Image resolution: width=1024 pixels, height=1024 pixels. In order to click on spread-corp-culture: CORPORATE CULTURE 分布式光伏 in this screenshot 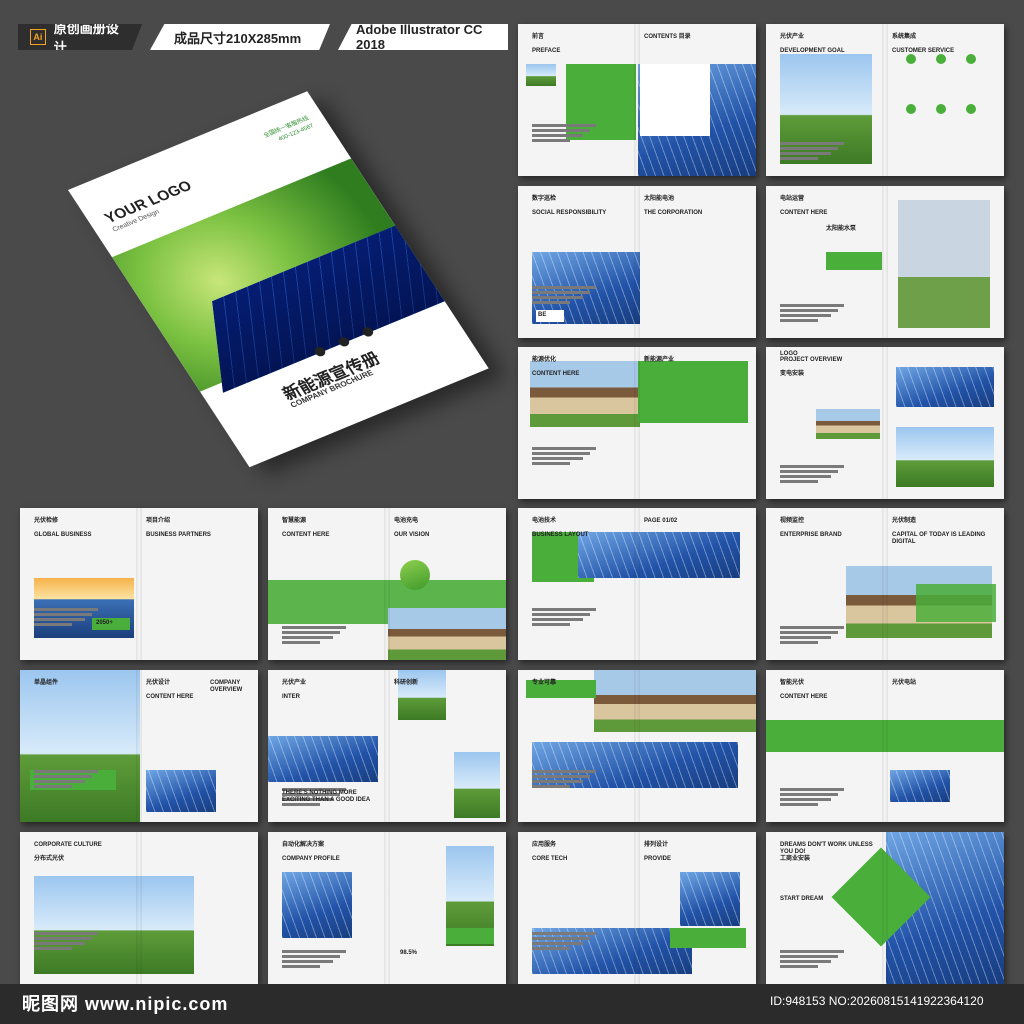, I will do `click(139, 908)`.